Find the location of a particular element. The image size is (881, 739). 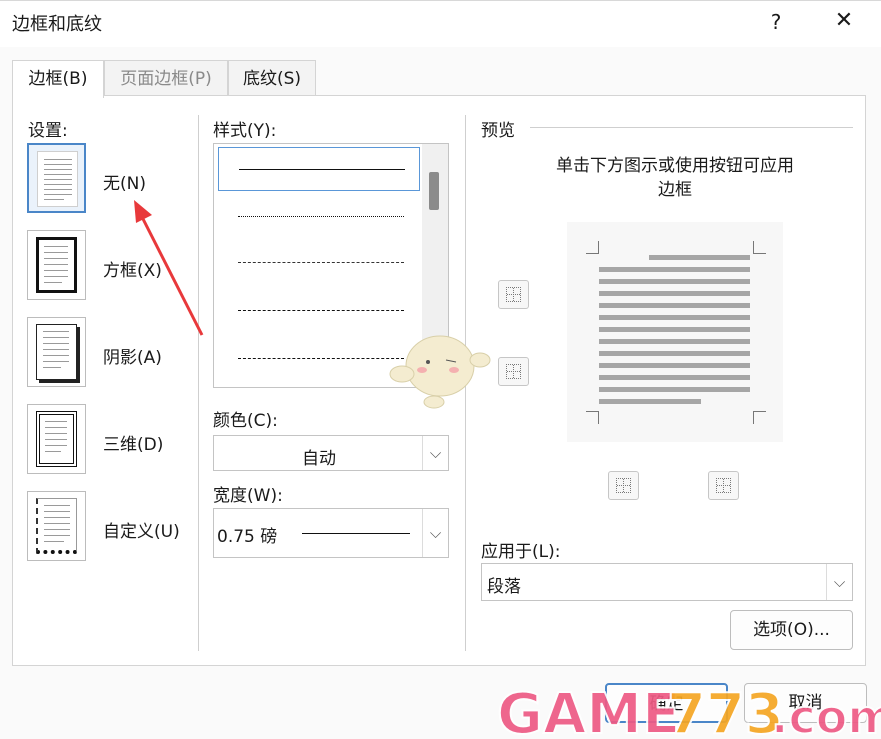

width-heading: 宽度(W): is located at coordinates (248, 496).